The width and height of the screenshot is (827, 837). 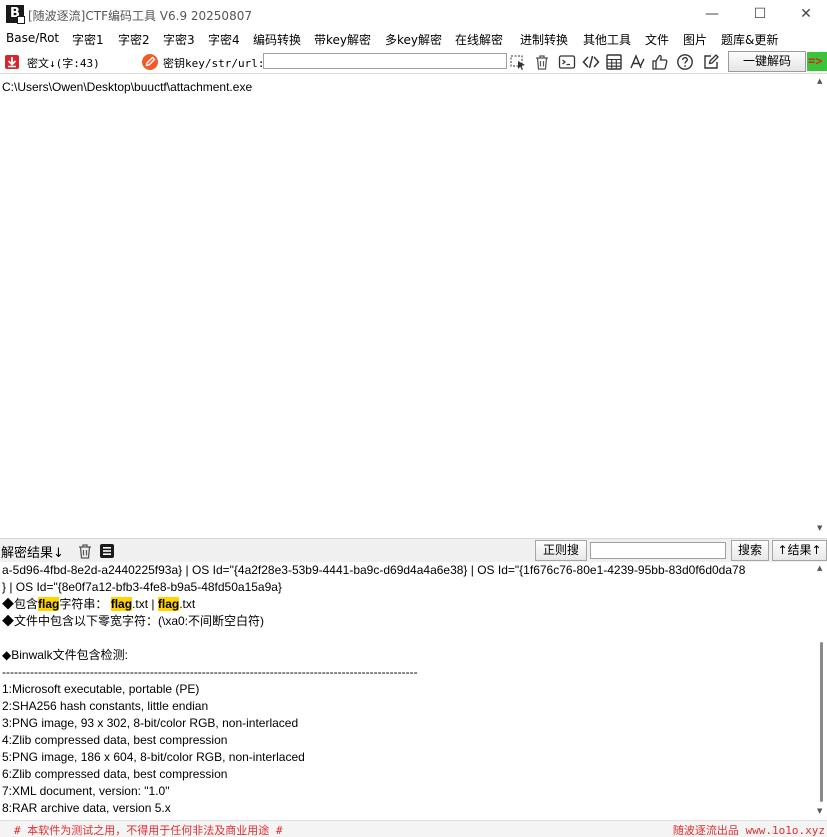 What do you see at coordinates (134, 39) in the screenshot?
I see `menu-zimi2: 字密2` at bounding box center [134, 39].